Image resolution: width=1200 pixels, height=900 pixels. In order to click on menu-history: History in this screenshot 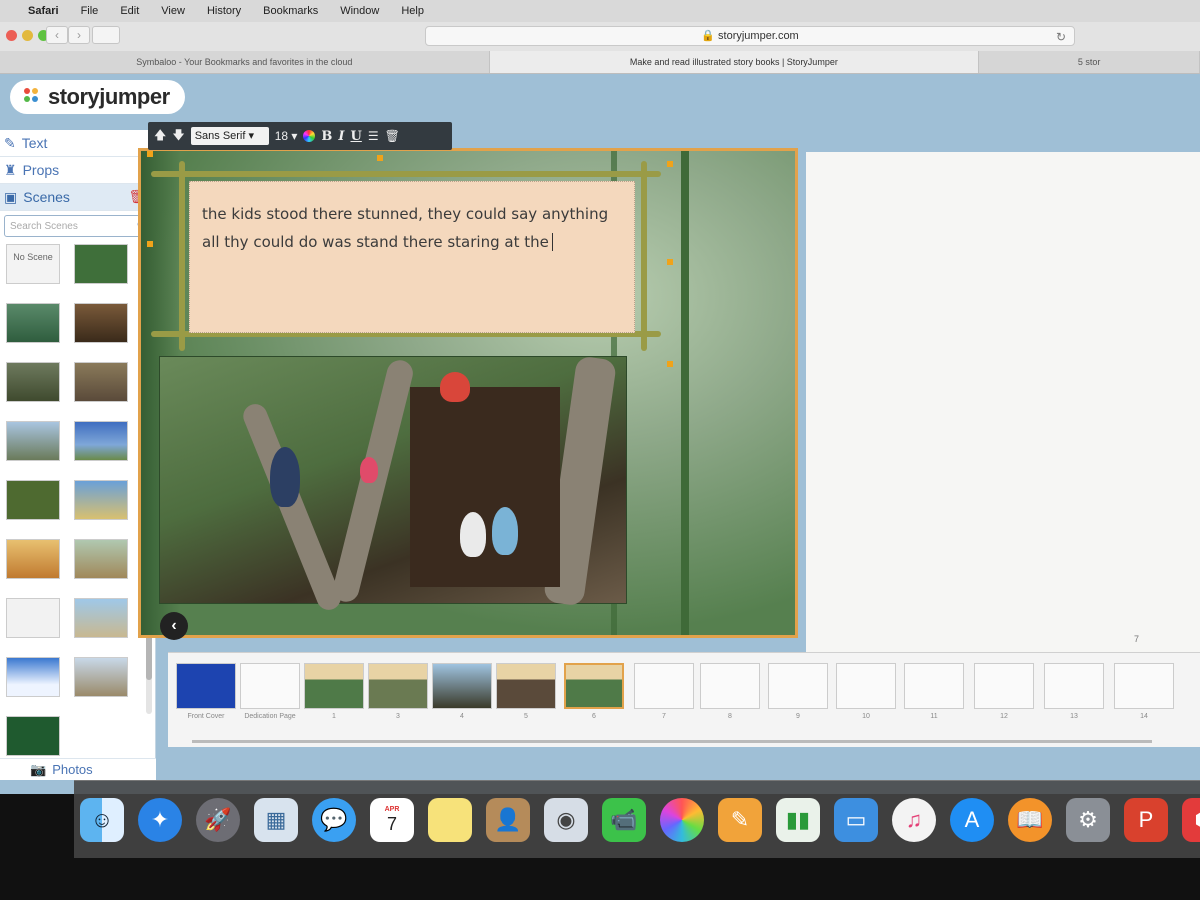, I will do `click(224, 11)`.